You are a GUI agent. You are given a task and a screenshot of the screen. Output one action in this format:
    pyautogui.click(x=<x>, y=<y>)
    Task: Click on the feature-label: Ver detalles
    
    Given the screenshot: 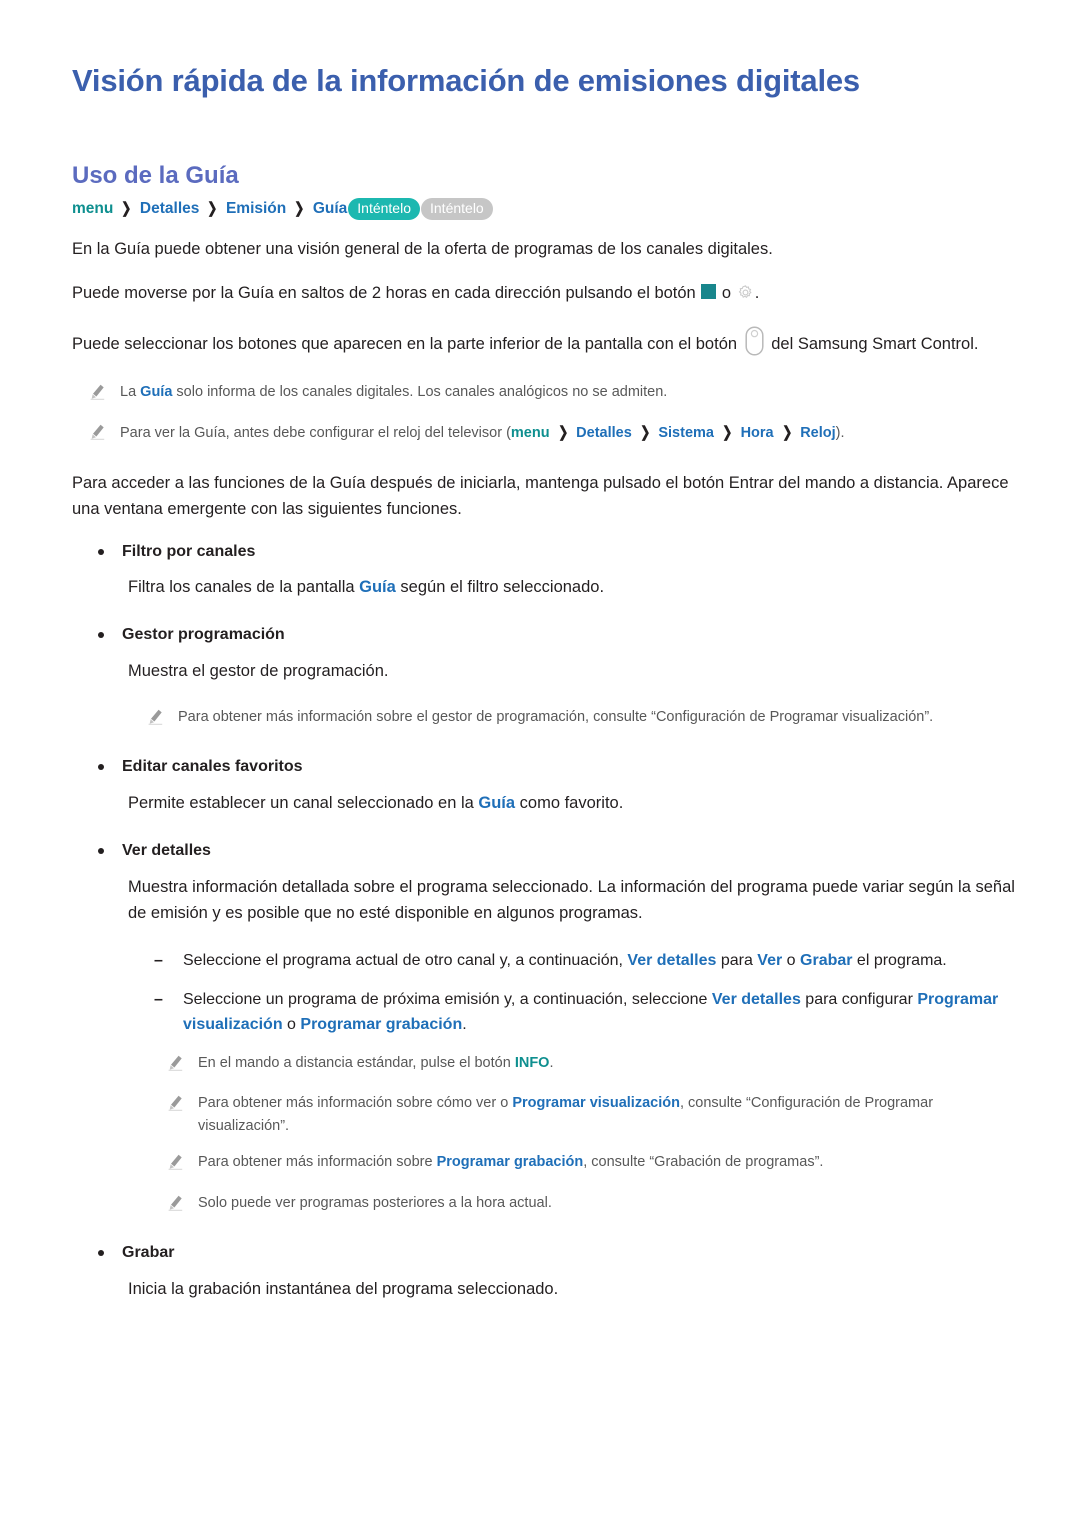 What is the action you would take?
    pyautogui.click(x=166, y=851)
    